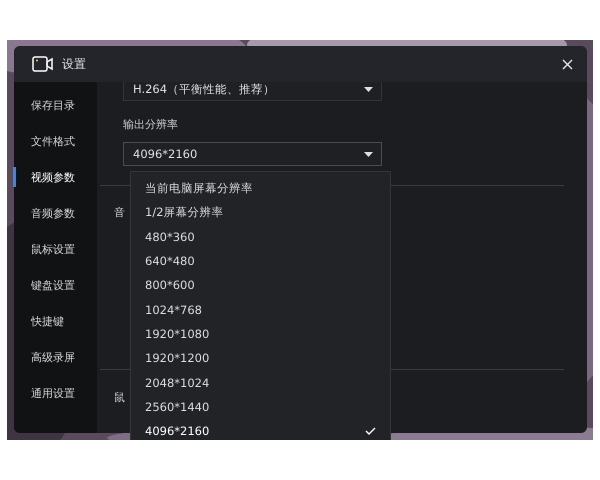 The height and width of the screenshot is (480, 600). What do you see at coordinates (74, 64) in the screenshot?
I see `window-title: 设置` at bounding box center [74, 64].